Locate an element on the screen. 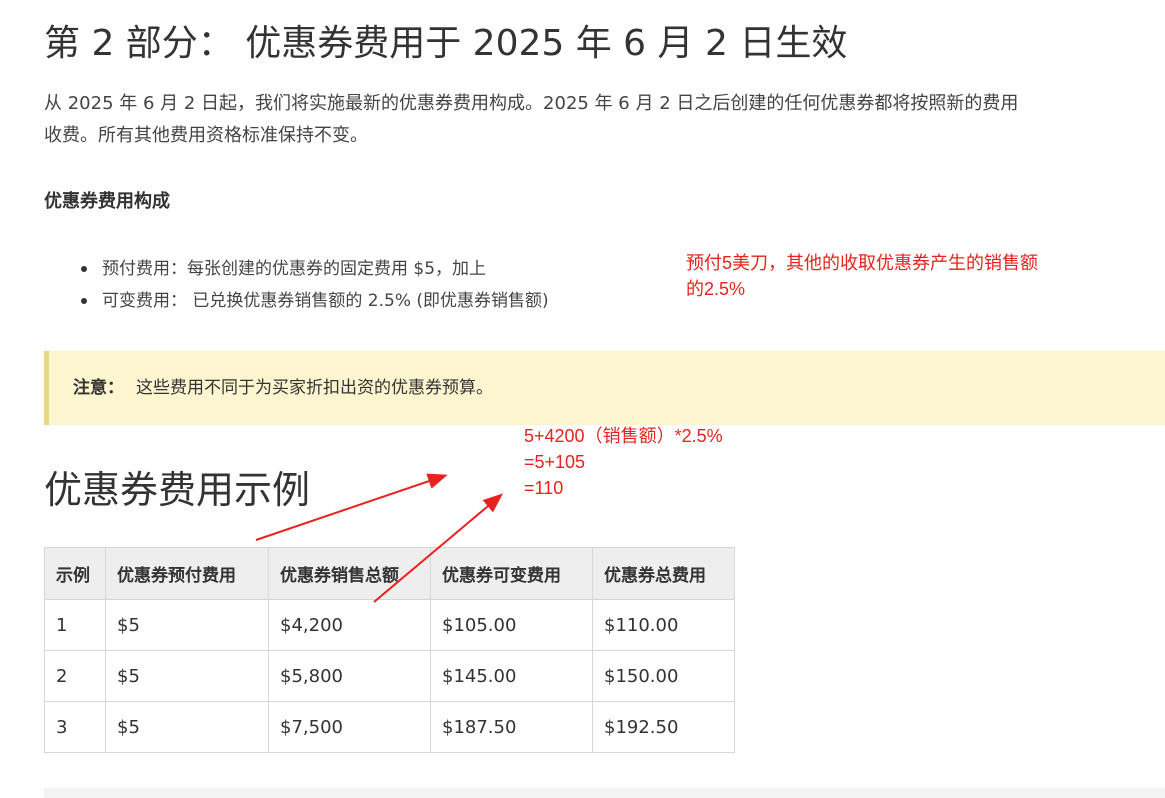  next-section-bar is located at coordinates (604, 793).